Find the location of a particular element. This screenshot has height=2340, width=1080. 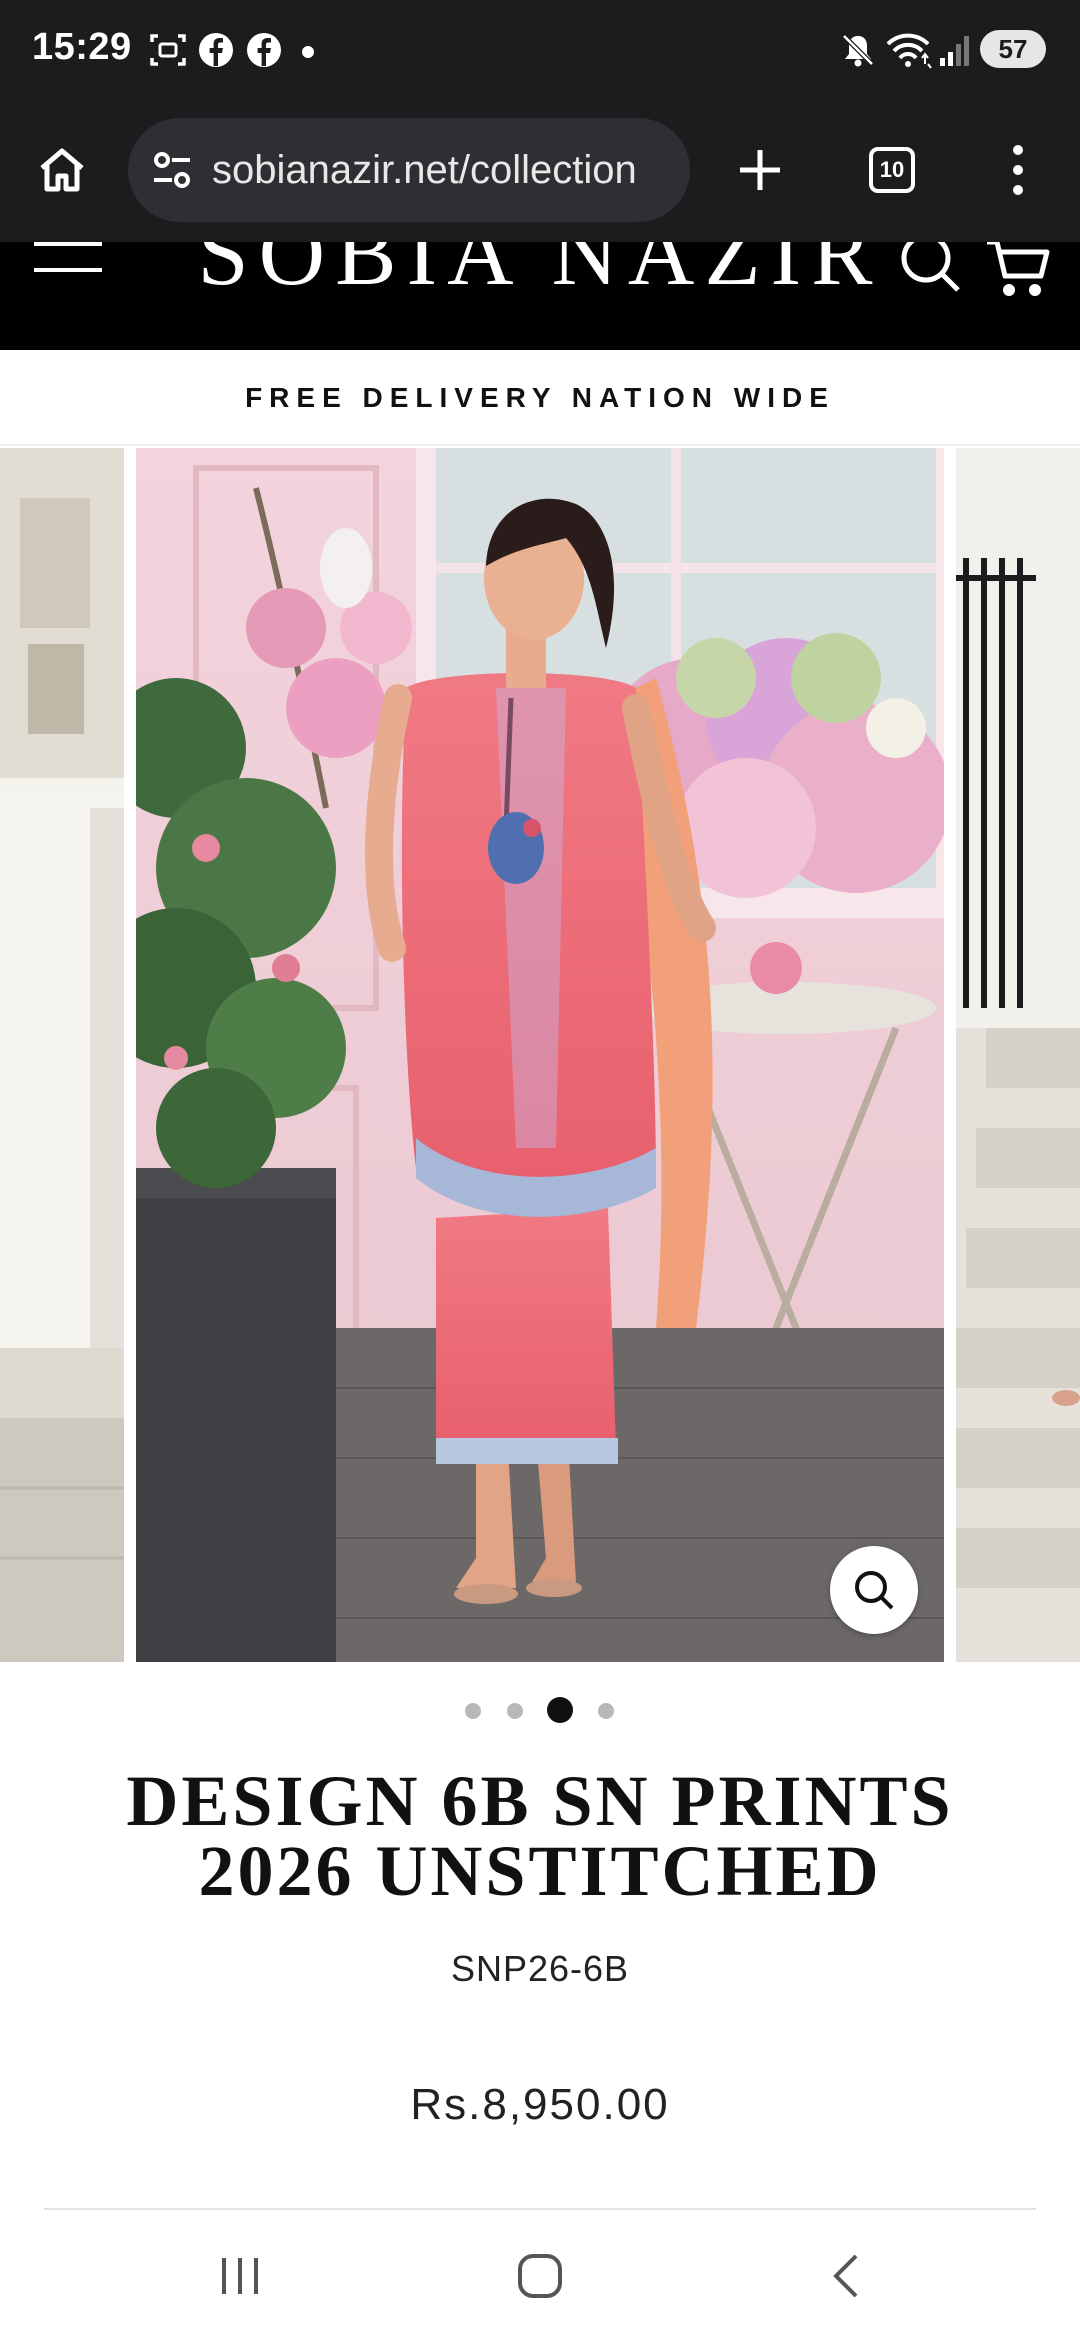

site-header: SOBIA NAZIR is located at coordinates (540, 296).